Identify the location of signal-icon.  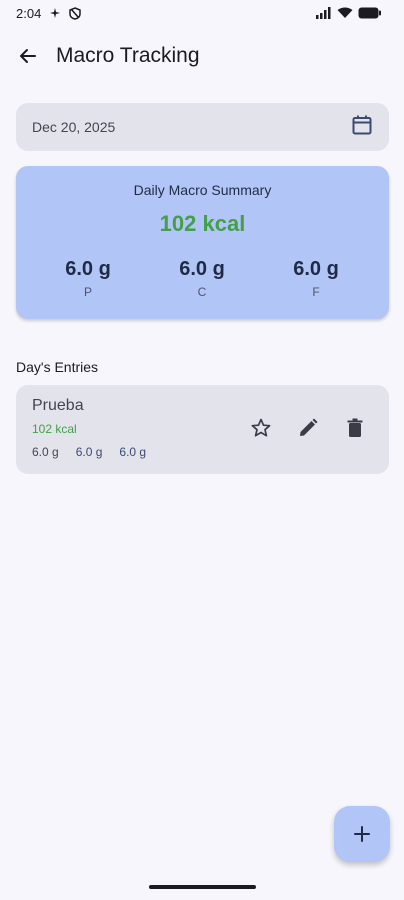
(324, 13).